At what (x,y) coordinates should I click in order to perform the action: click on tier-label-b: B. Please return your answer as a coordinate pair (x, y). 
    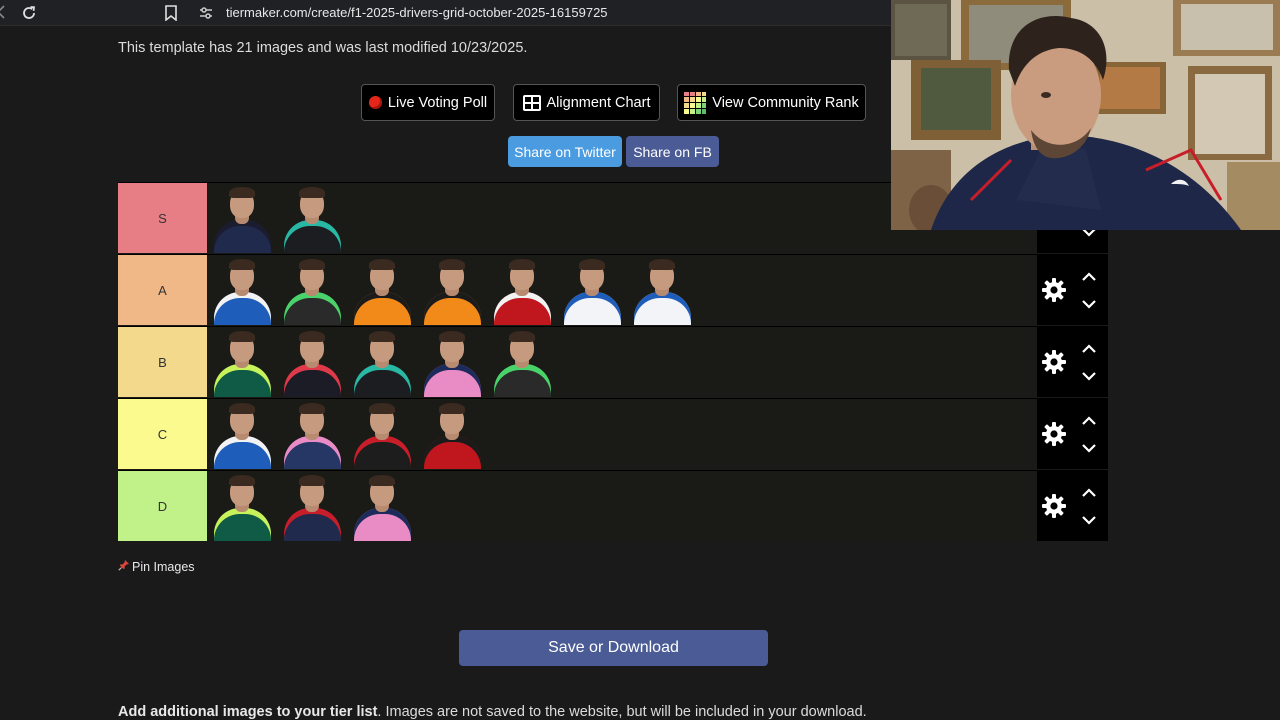
    Looking at the image, I should click on (162, 362).